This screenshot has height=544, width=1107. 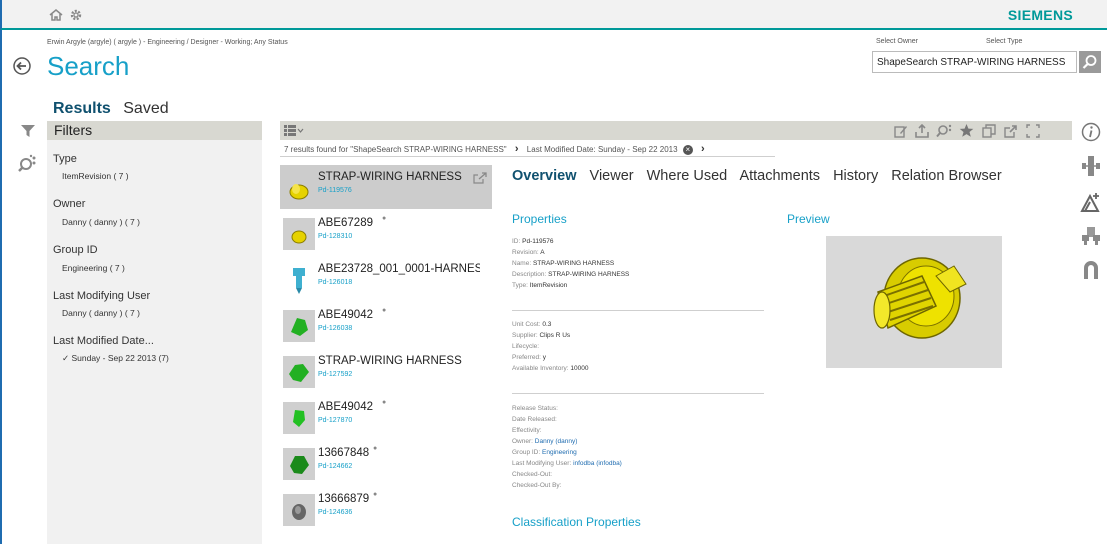 I want to click on preview-image, so click(x=914, y=302).